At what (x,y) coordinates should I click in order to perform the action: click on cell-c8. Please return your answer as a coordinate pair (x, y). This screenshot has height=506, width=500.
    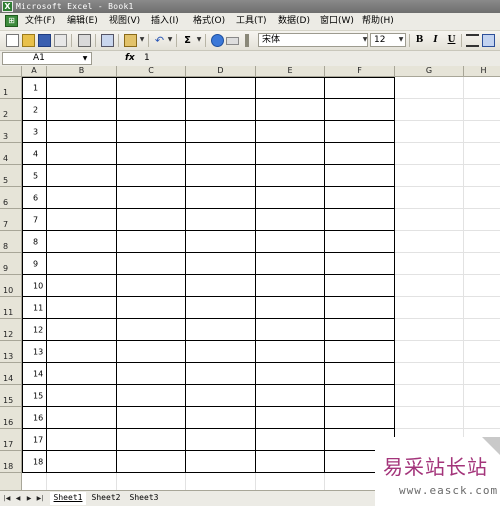
    Looking at the image, I should click on (151, 242).